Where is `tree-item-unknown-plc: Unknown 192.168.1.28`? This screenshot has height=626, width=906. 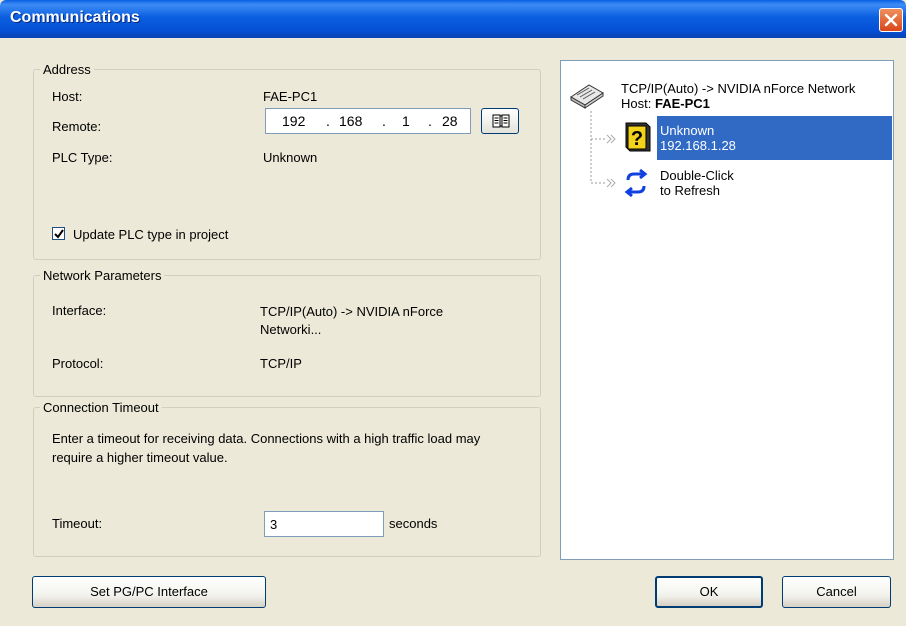
tree-item-unknown-plc: Unknown 192.168.1.28 is located at coordinates (698, 138).